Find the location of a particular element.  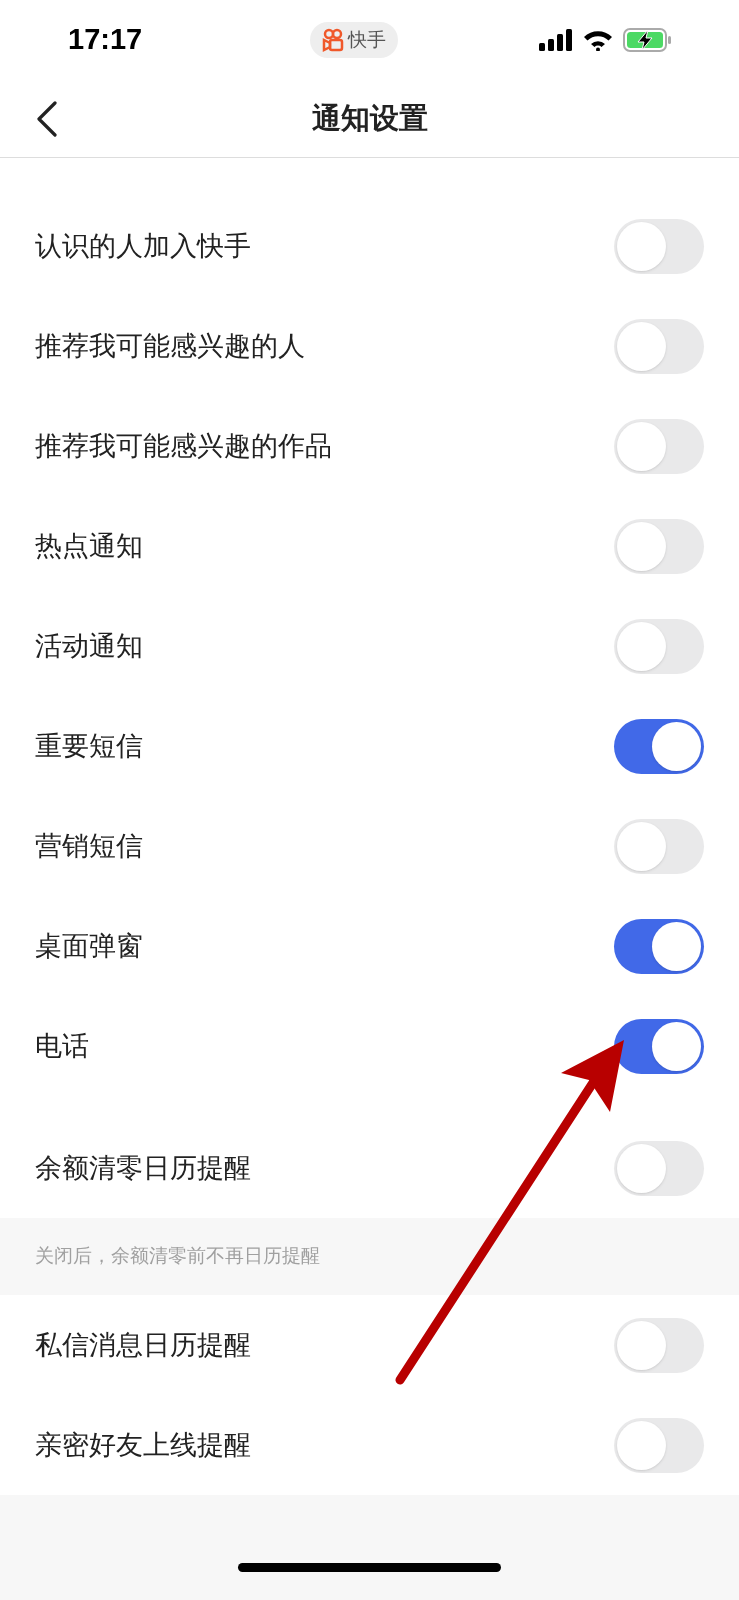

setting-label: 桌面弹窗 is located at coordinates (89, 946).